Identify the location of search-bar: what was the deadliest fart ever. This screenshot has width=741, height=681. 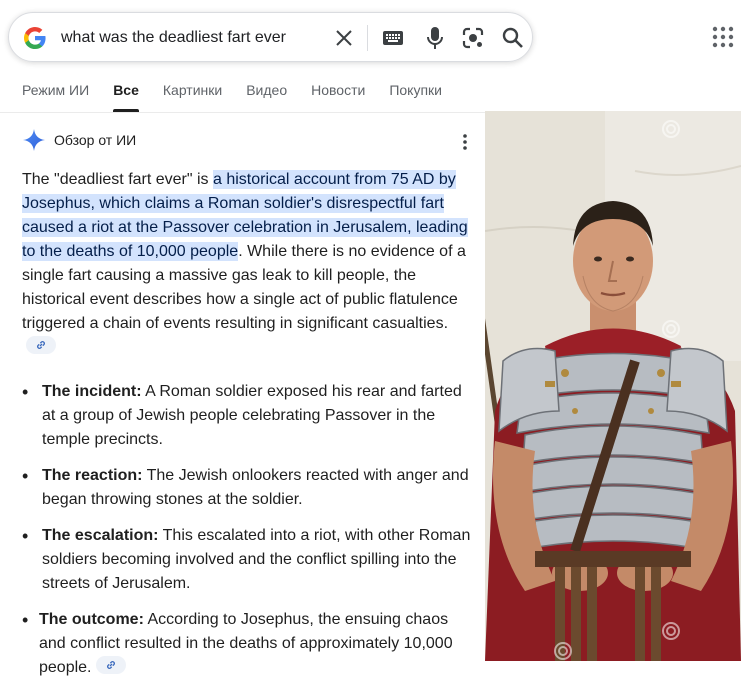
(270, 37).